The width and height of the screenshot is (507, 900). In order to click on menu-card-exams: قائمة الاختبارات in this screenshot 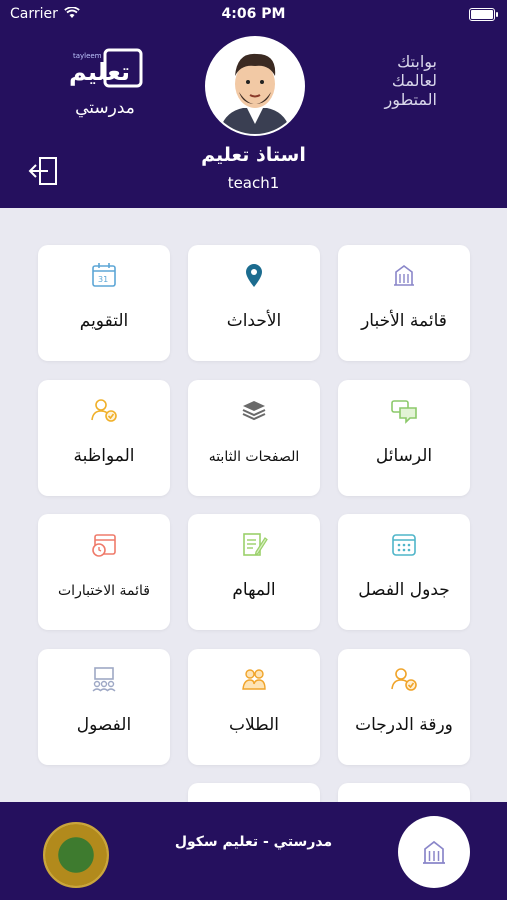, I will do `click(104, 572)`.